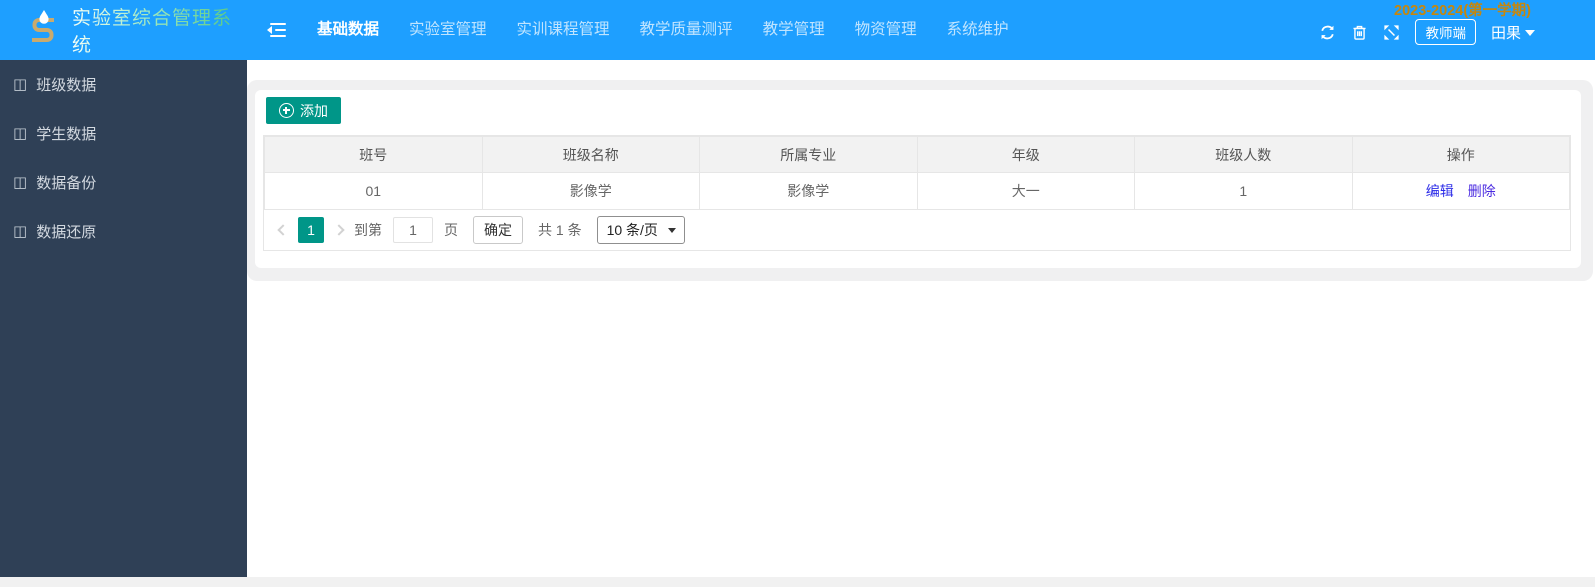 Image resolution: width=1595 pixels, height=587 pixels. Describe the element at coordinates (123, 318) in the screenshot. I see `sidebar: ◫ 班级数据 ◫ 学生数据 ◫ 数据备份 ◫ 数据还原` at that location.